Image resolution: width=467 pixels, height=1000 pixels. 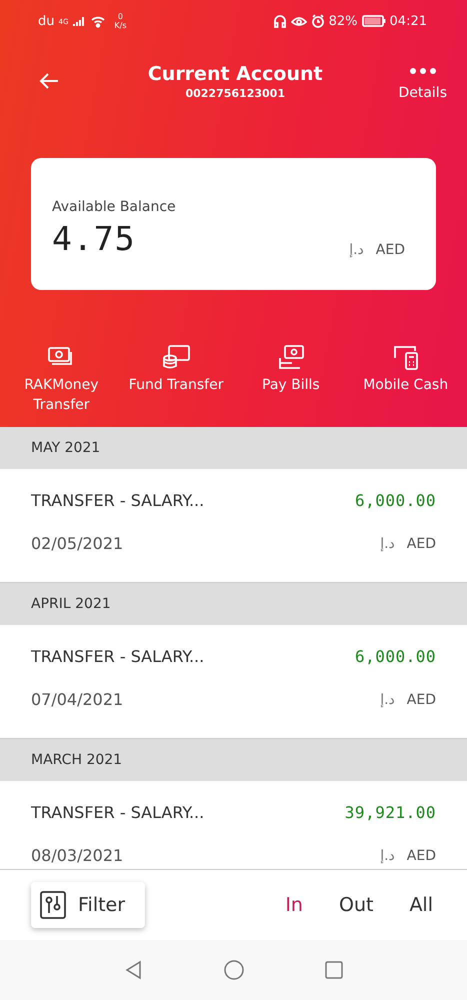 What do you see at coordinates (79, 21) in the screenshot?
I see `signal-icon` at bounding box center [79, 21].